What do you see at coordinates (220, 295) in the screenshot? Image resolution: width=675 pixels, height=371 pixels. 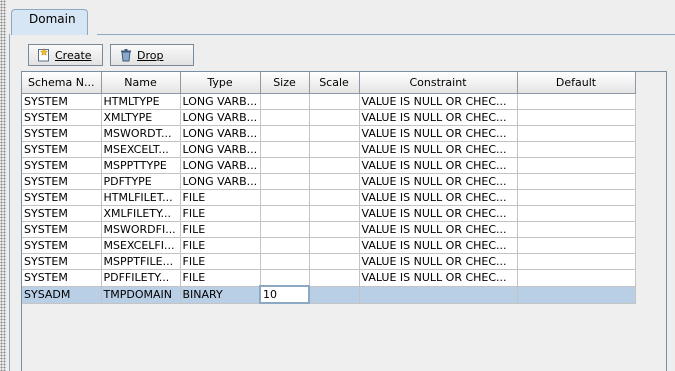 I see `cell-type: BINARY` at bounding box center [220, 295].